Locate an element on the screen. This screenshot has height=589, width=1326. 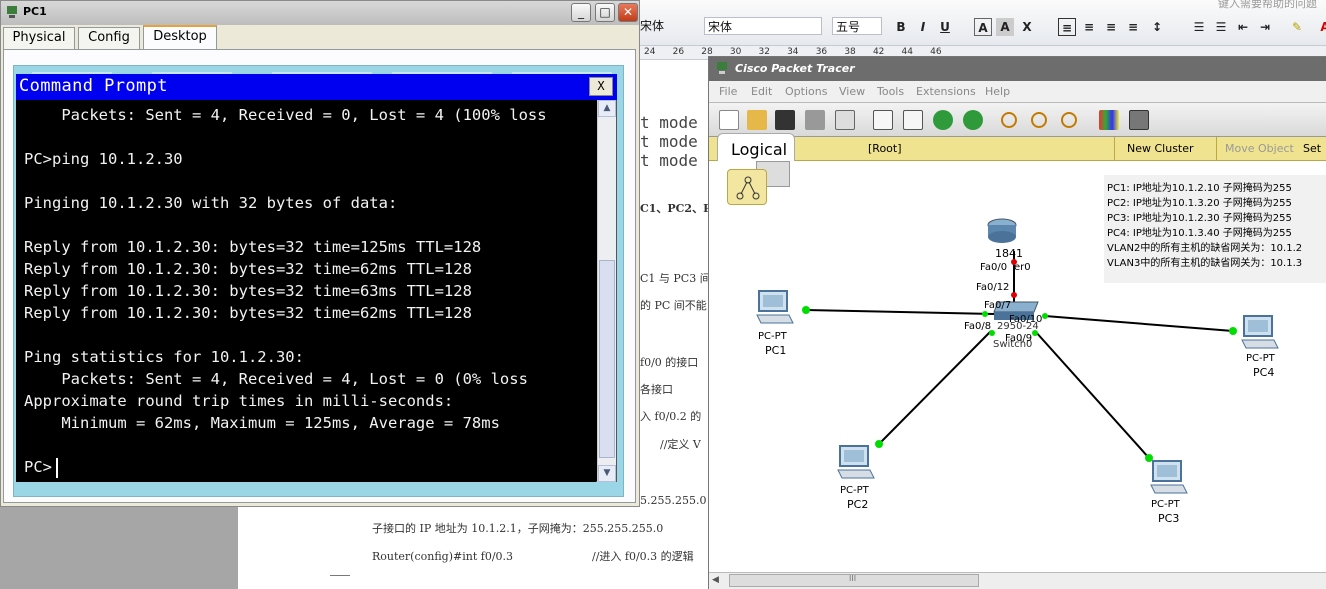
undo-icon is located at coordinates (943, 120).